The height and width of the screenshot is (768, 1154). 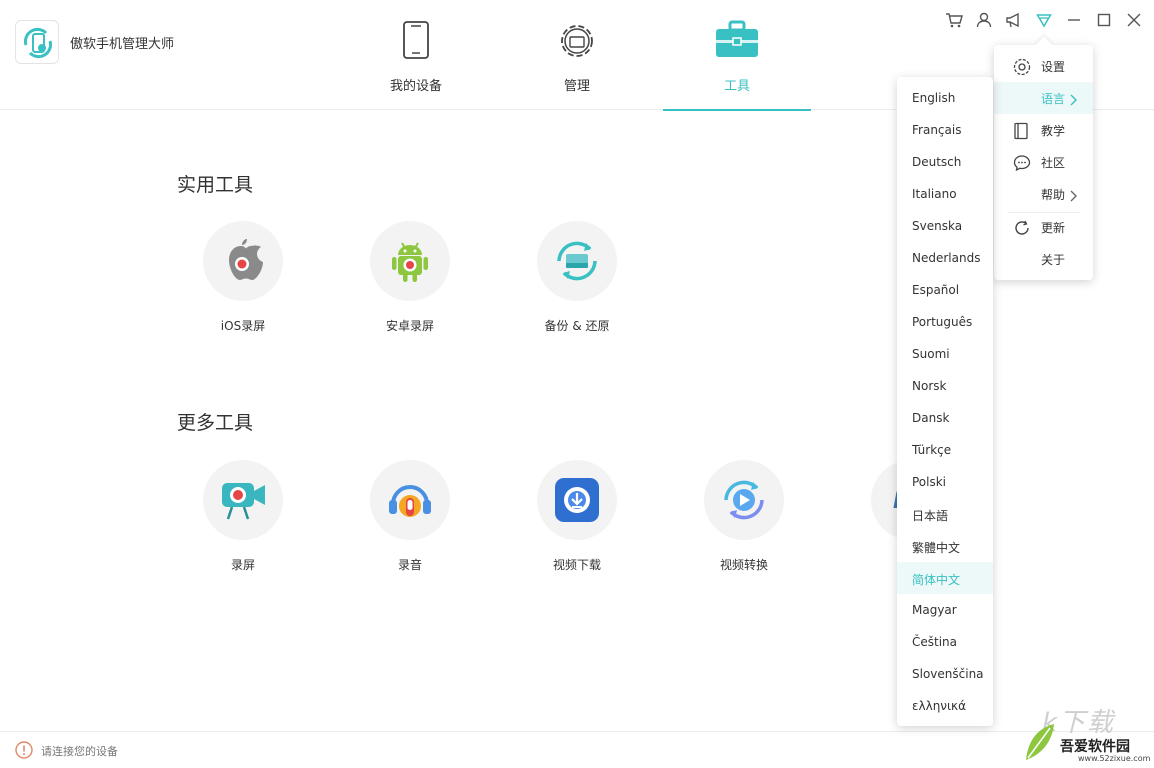 I want to click on tool-label: 视频转换, so click(x=743, y=565).